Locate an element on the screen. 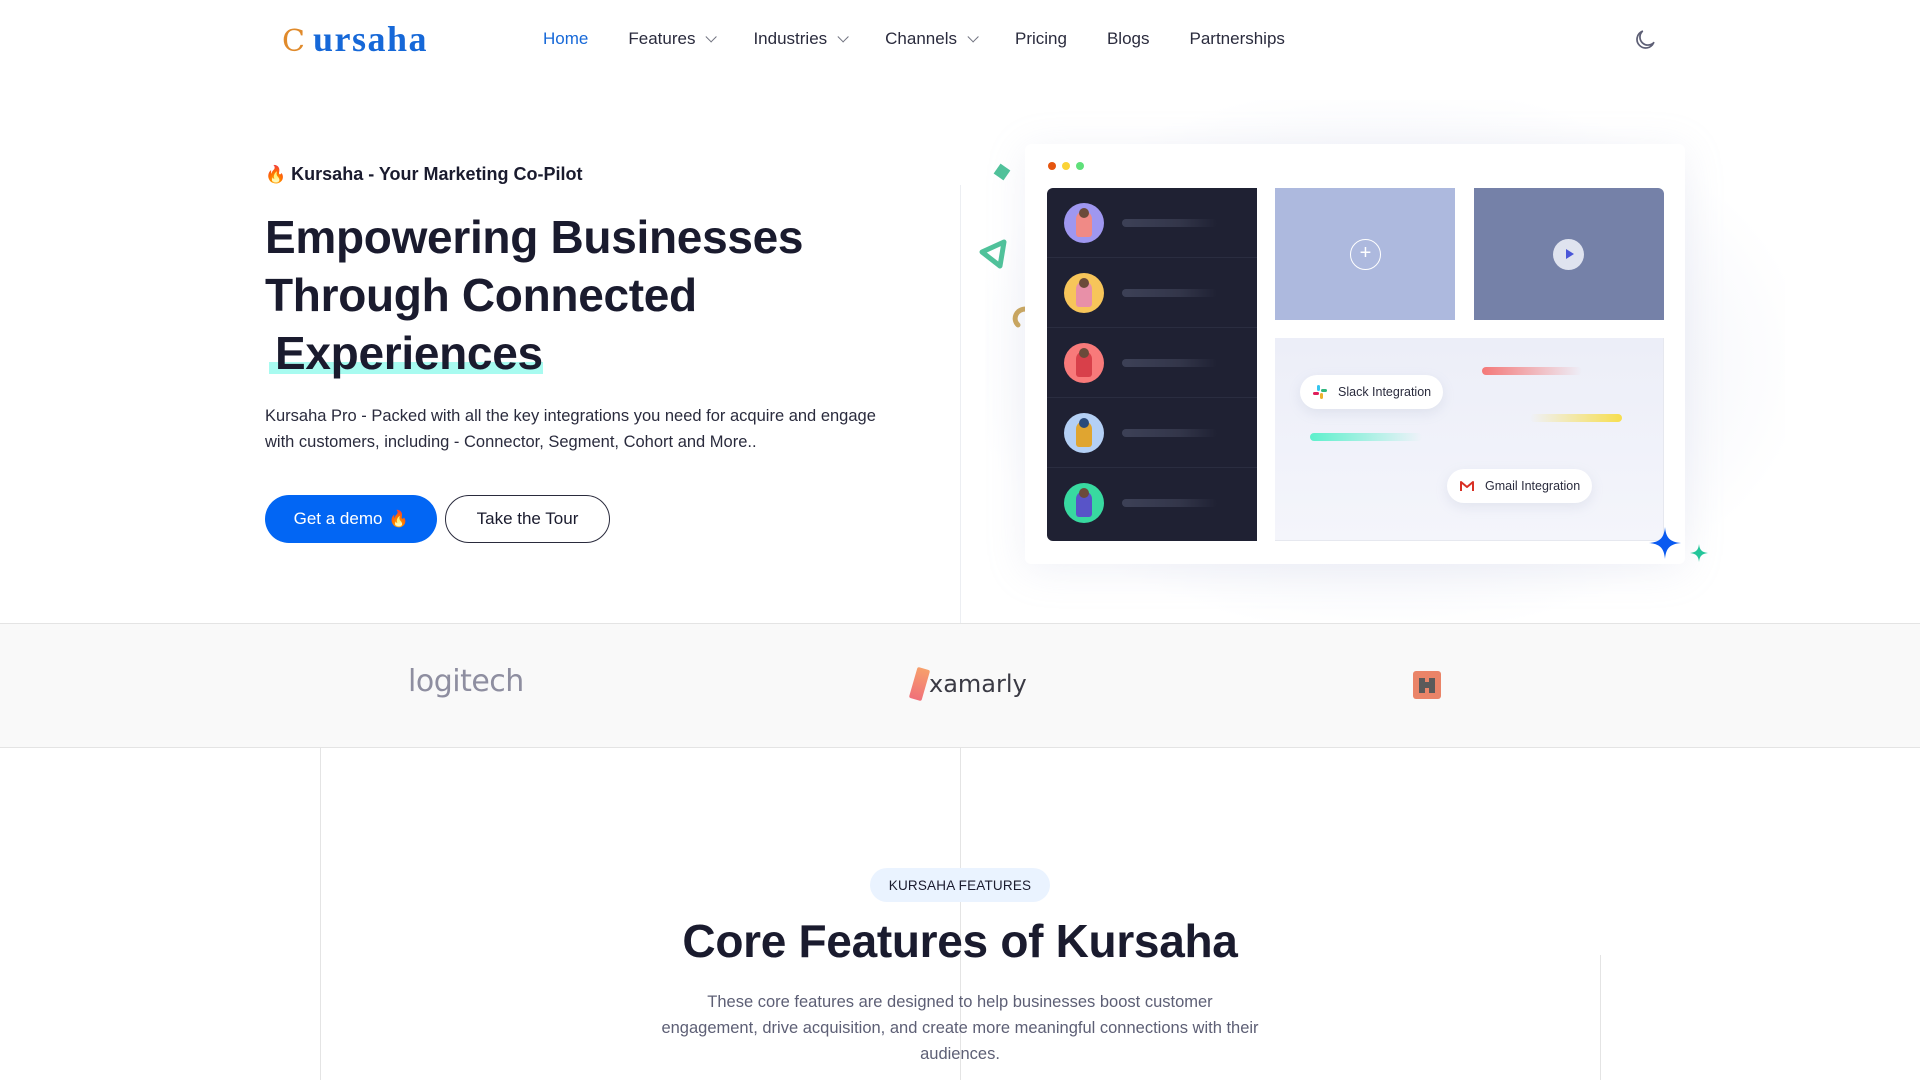  xamarly-text: xamarly is located at coordinates (978, 684).